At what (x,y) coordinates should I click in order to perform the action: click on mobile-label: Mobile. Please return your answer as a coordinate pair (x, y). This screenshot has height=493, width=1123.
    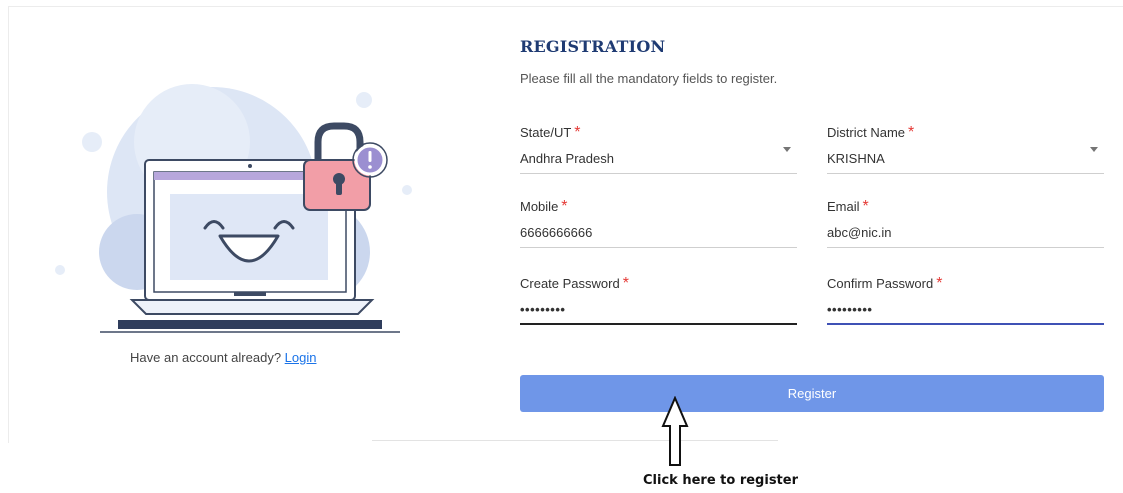
    Looking at the image, I should click on (539, 206).